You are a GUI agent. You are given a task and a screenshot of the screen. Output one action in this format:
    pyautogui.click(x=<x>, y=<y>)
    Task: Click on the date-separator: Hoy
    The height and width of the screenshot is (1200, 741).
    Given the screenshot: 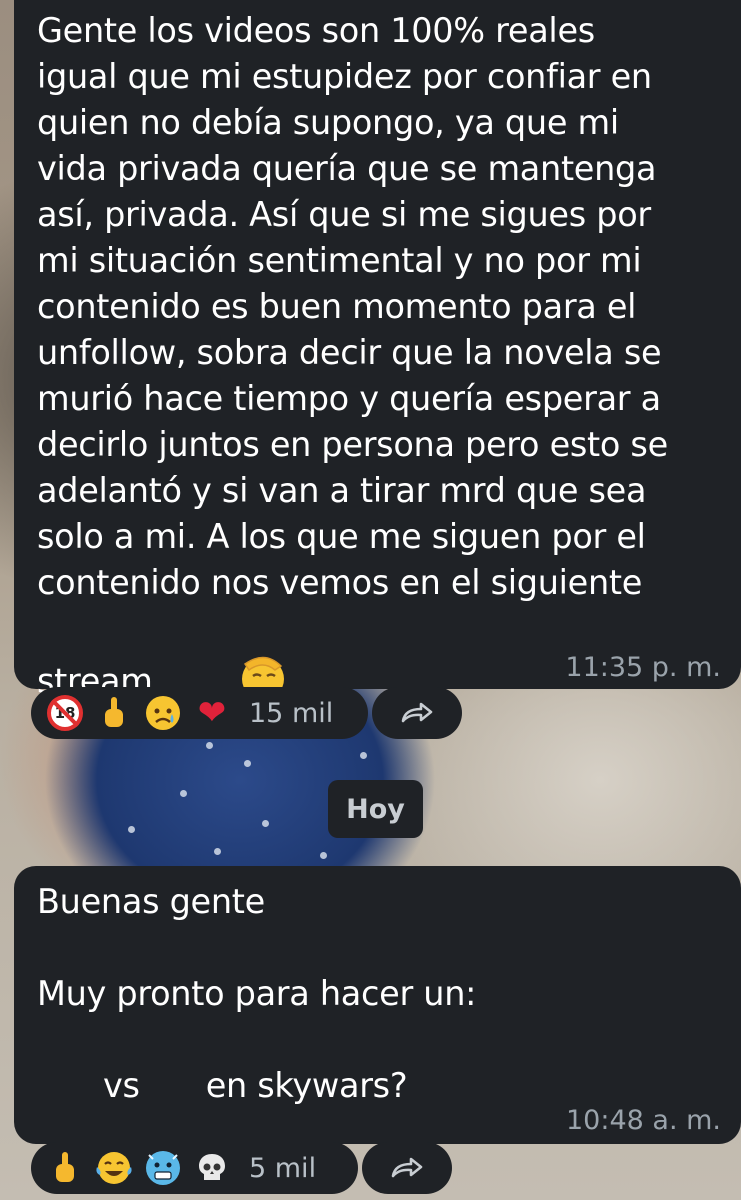 What is the action you would take?
    pyautogui.click(x=375, y=809)
    